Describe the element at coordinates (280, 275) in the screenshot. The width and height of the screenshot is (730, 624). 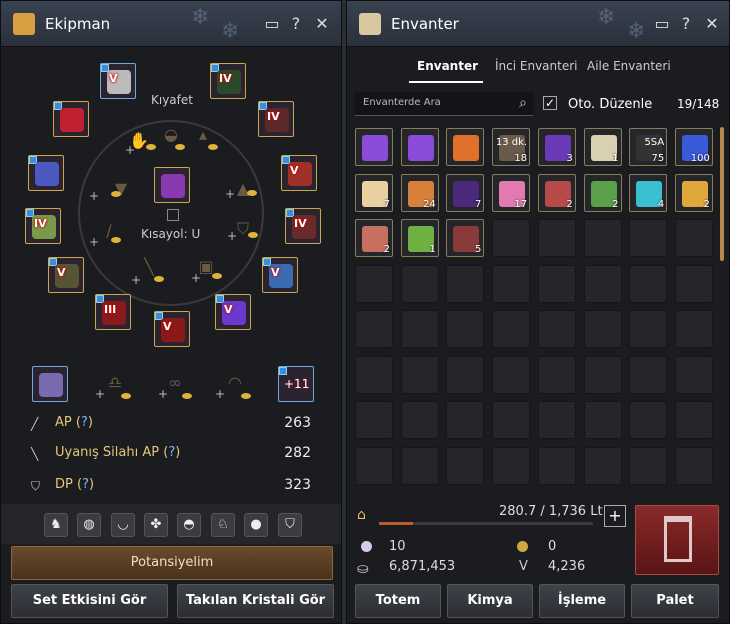
I see `earring-slot: V` at that location.